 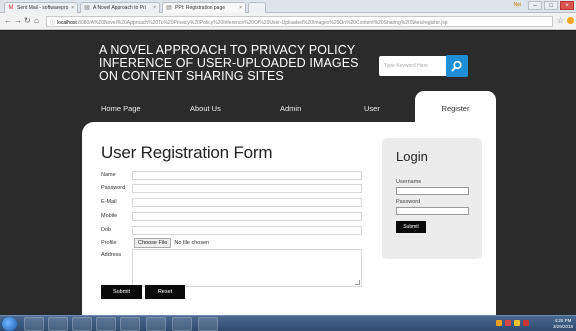 What do you see at coordinates (27, 21) in the screenshot?
I see `reload-icon: ↻` at bounding box center [27, 21].